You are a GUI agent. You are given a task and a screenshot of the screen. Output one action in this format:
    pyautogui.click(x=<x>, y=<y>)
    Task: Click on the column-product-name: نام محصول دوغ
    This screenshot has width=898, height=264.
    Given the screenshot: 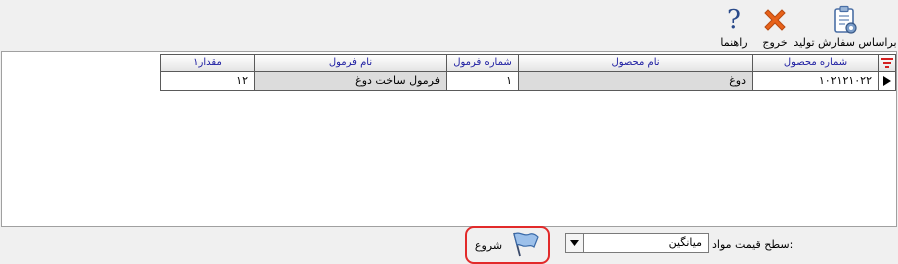 What is the action you would take?
    pyautogui.click(x=635, y=72)
    